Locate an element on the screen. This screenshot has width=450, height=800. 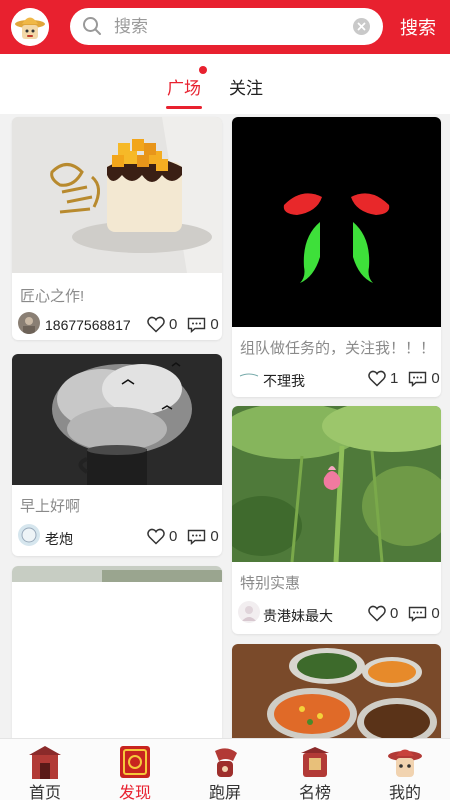
search-box is located at coordinates (226, 26).